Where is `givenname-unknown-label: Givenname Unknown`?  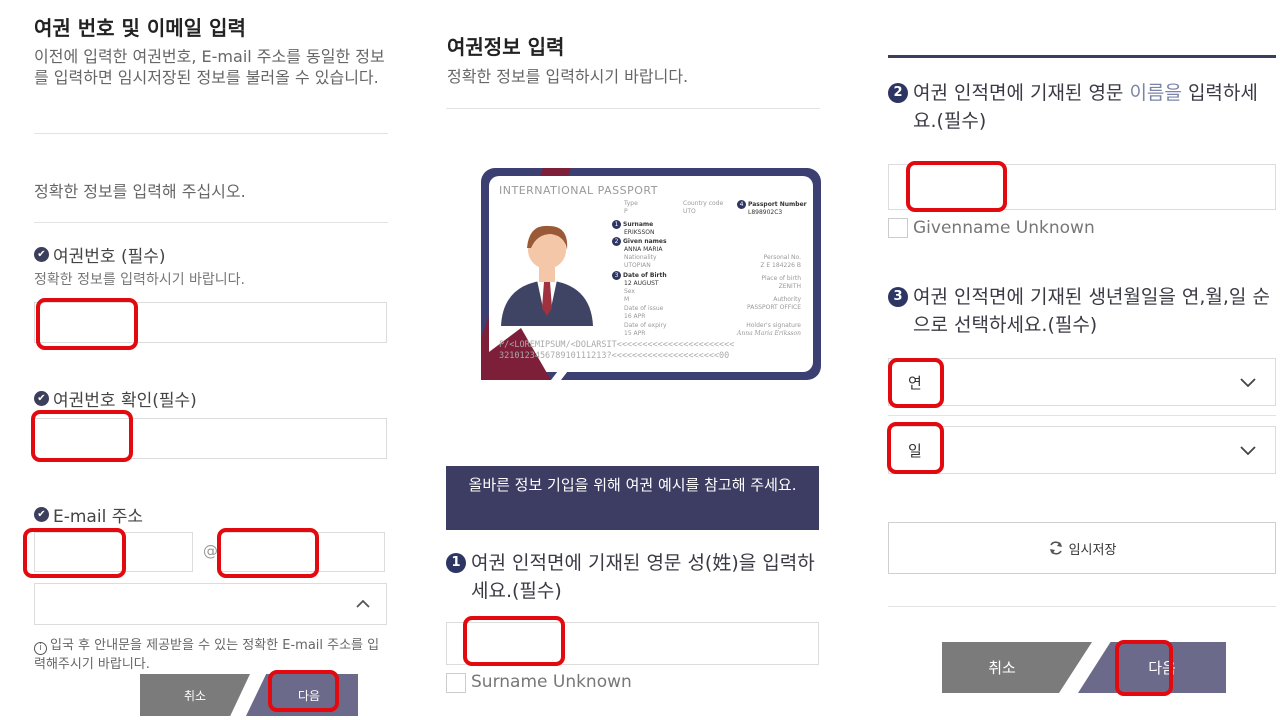
givenname-unknown-label: Givenname Unknown is located at coordinates (1004, 228).